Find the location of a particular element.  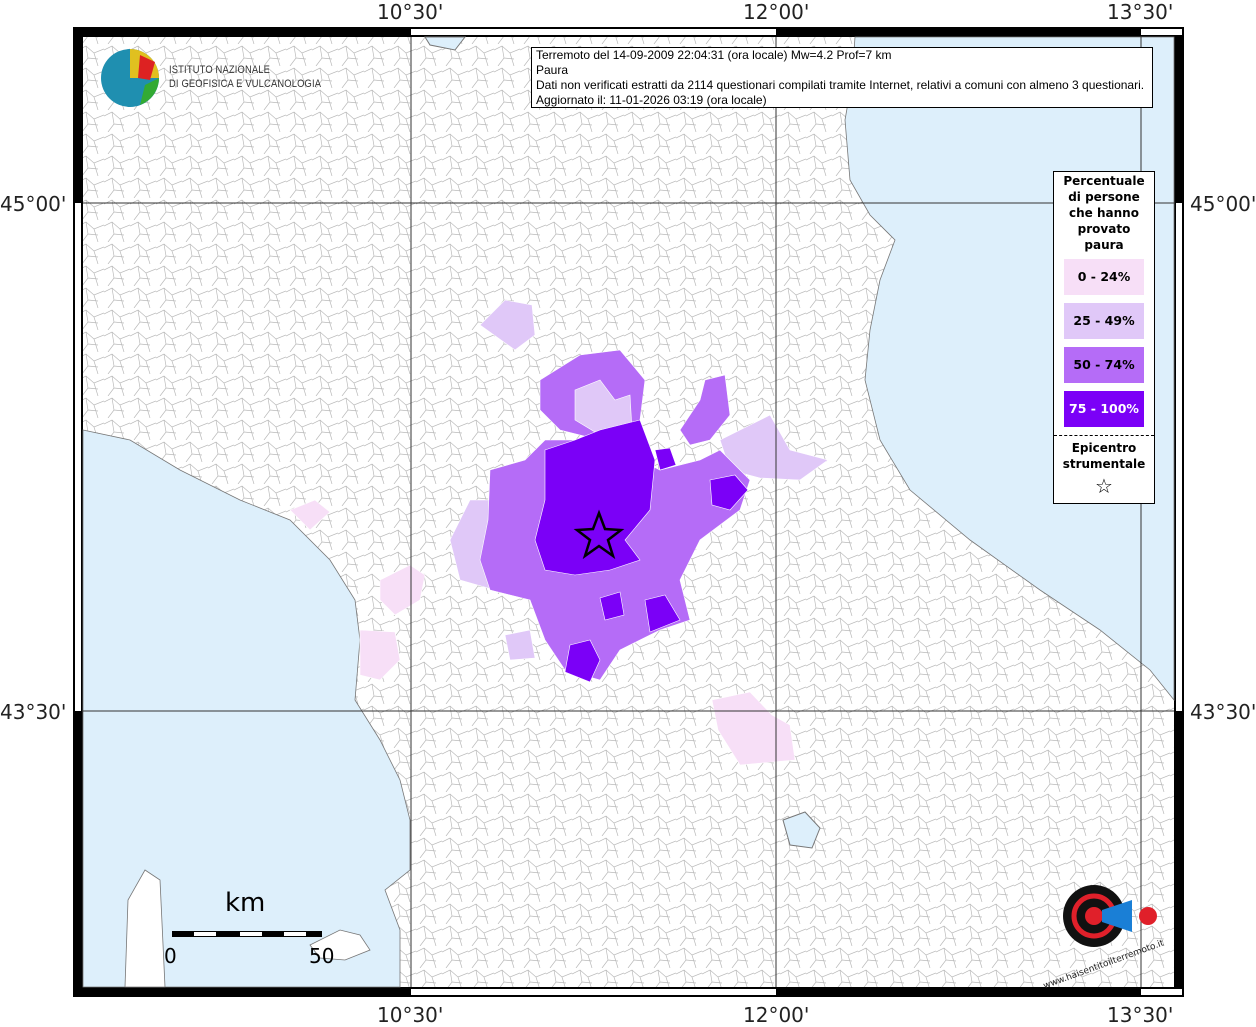

legend-class-1: 25 - 49% is located at coordinates (1104, 321).